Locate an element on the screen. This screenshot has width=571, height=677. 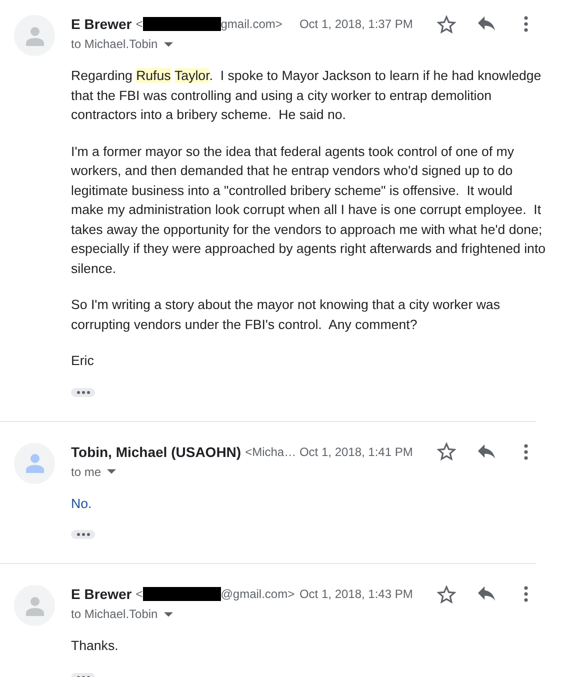
message-text: Regarding Rufus Taylor. I spoke to Mayor Jackson to learn if he had knowledge that the FBI was controlling and using a city worker to entrap demolition contractors into a bribery scheme. He said no. is located at coordinates (306, 95).